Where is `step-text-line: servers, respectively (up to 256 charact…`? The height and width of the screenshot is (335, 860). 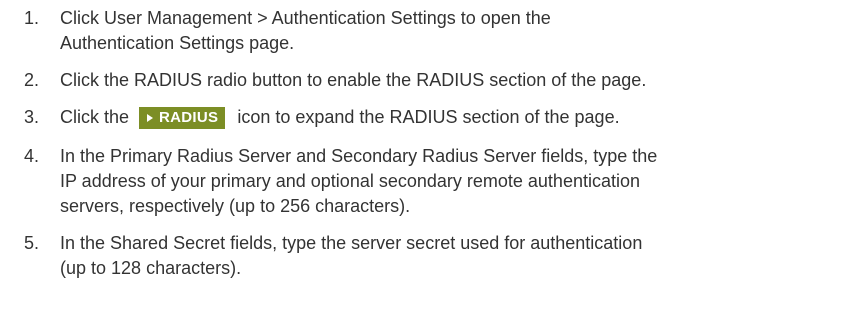 step-text-line: servers, respectively (up to 256 charact… is located at coordinates (235, 206).